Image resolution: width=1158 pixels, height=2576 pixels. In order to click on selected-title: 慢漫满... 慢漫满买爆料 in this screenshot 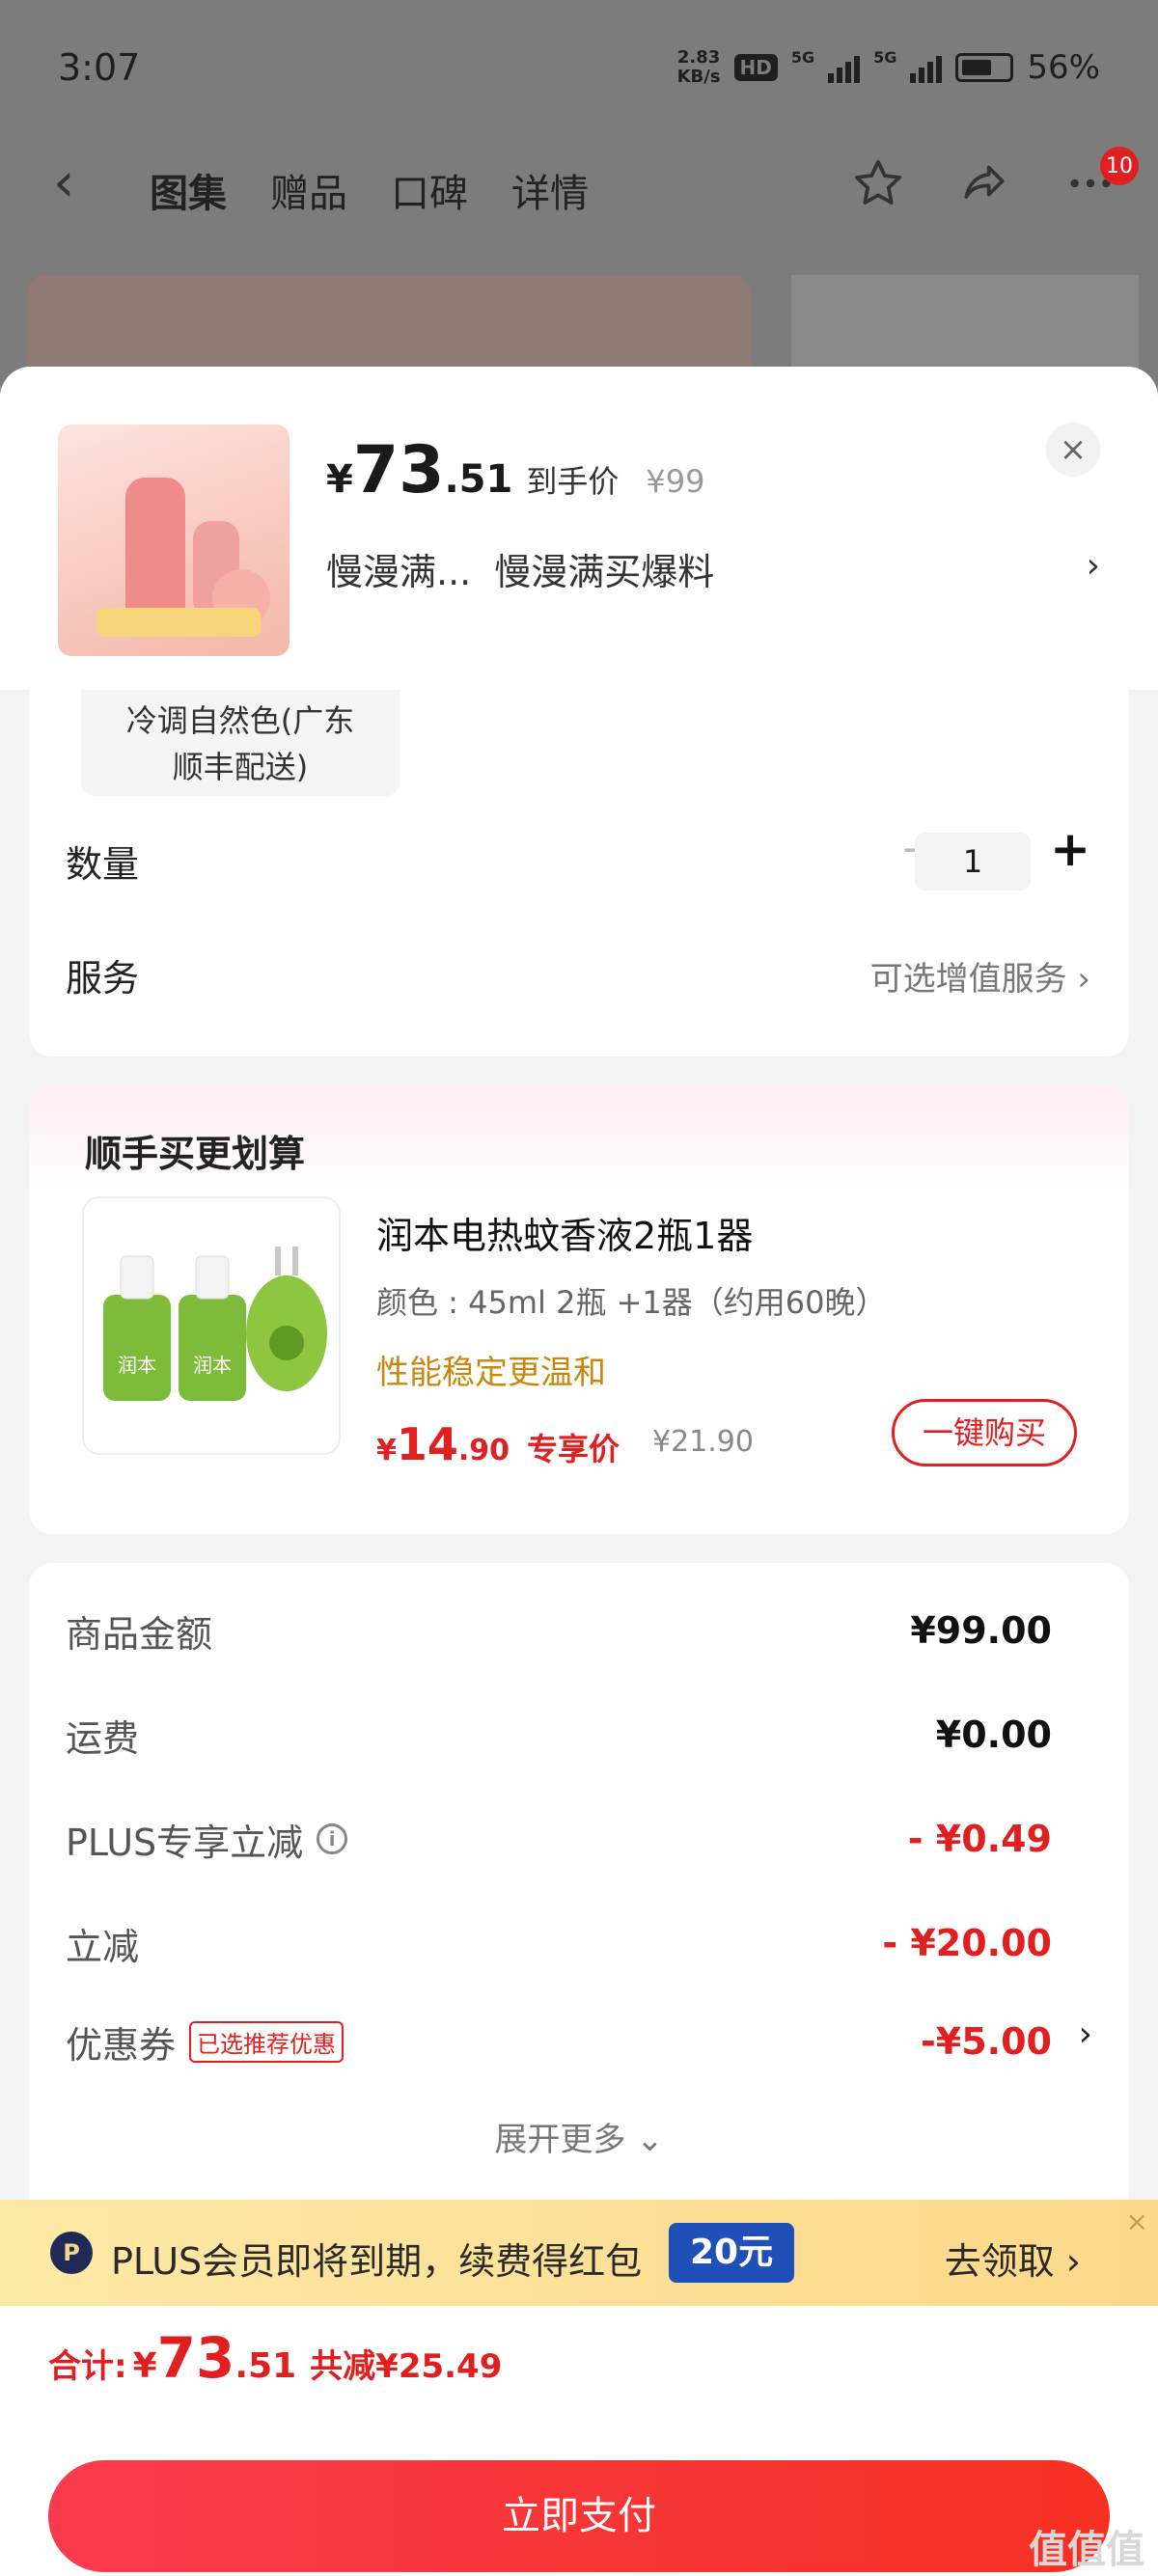, I will do `click(520, 568)`.